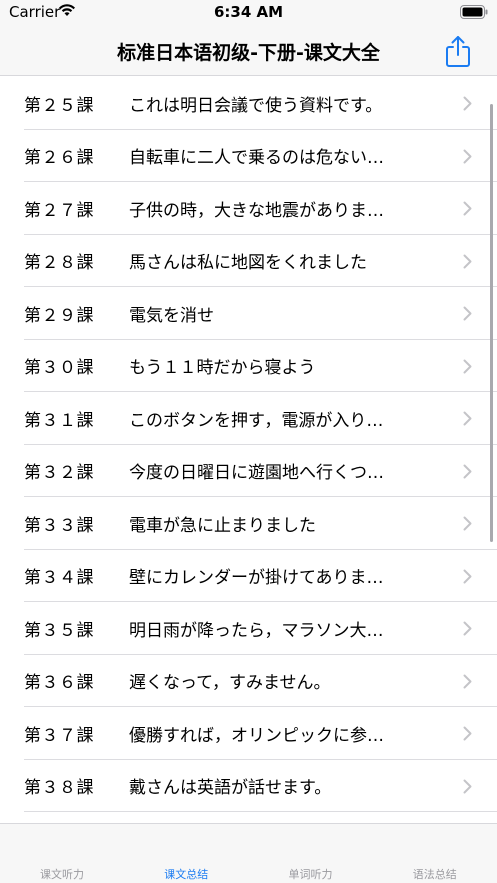 This screenshot has width=497, height=883. I want to click on page-title: 标准日本语初级-下册-课文大全, so click(248, 53).